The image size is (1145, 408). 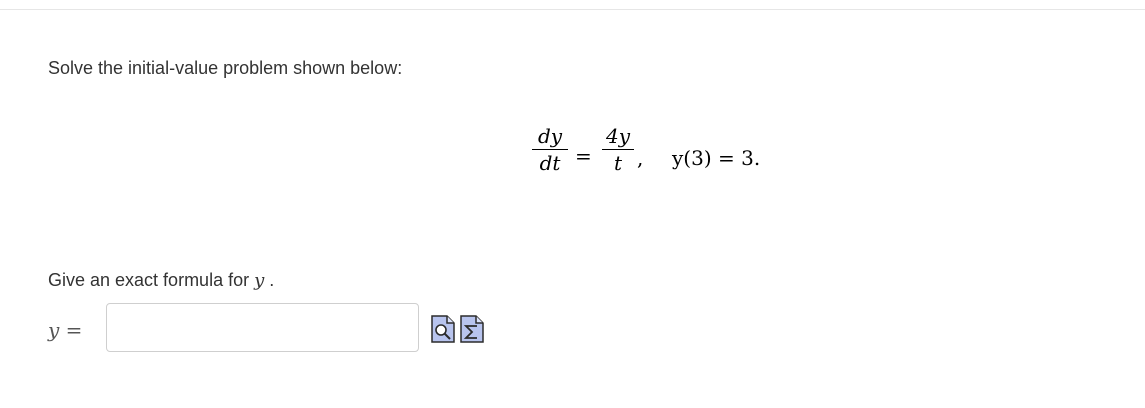 What do you see at coordinates (640, 158) in the screenshot?
I see `equation-comma: ,` at bounding box center [640, 158].